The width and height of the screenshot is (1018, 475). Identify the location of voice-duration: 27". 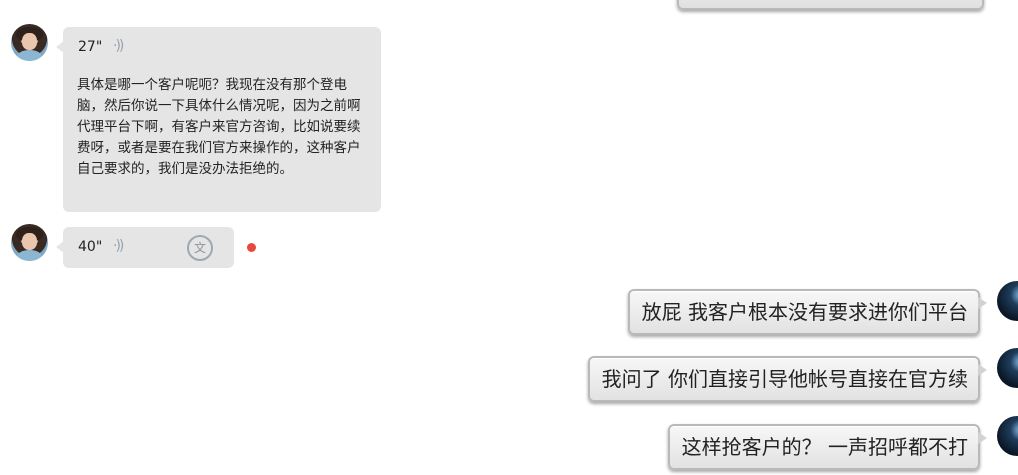
(90, 47).